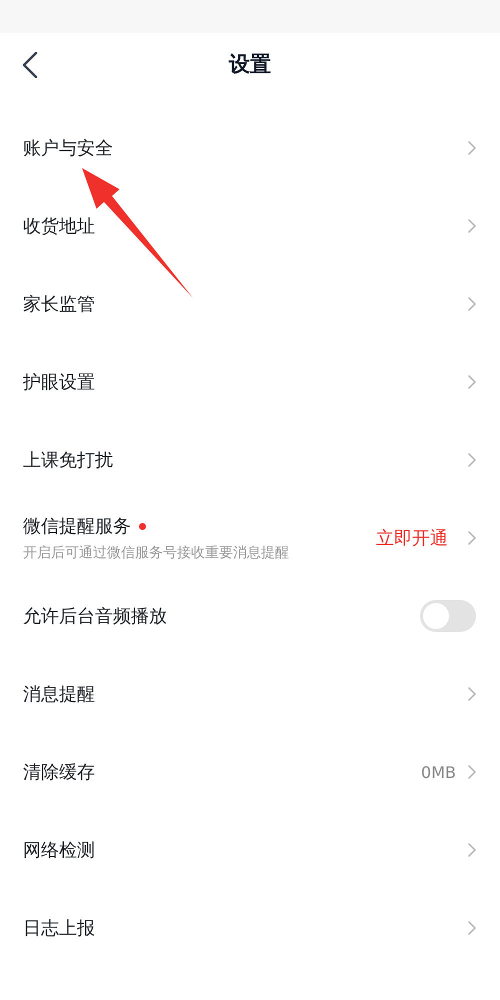  Describe the element at coordinates (448, 616) in the screenshot. I see `toggle-switch` at that location.